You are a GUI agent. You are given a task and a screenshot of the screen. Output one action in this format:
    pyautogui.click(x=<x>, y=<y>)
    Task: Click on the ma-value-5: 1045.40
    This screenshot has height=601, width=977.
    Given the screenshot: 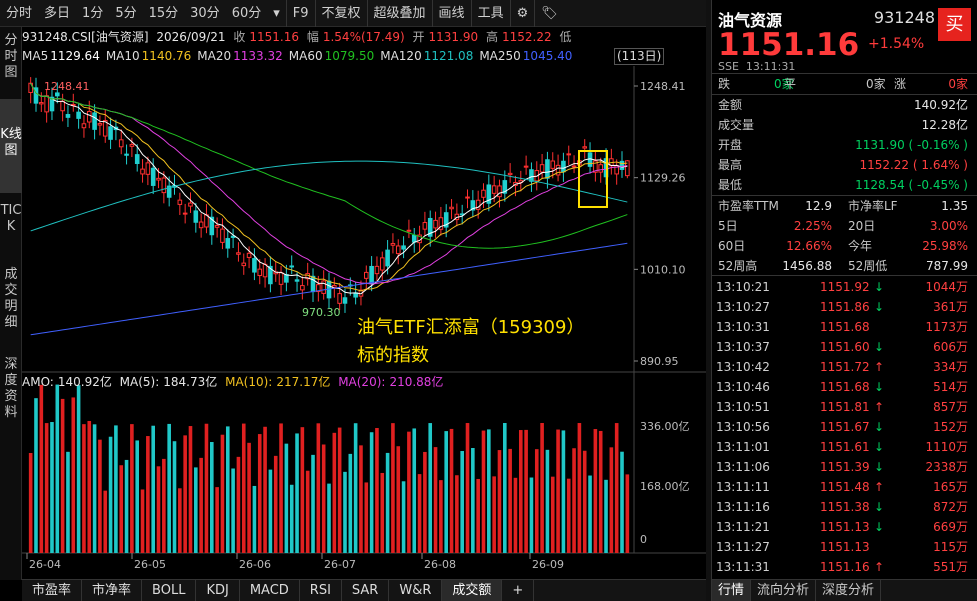 What is the action you would take?
    pyautogui.click(x=547, y=56)
    